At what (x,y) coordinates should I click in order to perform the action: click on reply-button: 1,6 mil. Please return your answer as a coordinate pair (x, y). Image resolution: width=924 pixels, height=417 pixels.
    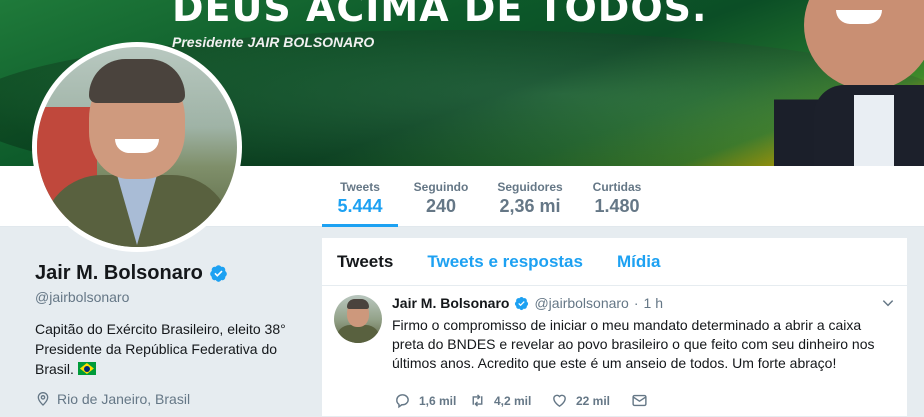
    Looking at the image, I should click on (431, 400).